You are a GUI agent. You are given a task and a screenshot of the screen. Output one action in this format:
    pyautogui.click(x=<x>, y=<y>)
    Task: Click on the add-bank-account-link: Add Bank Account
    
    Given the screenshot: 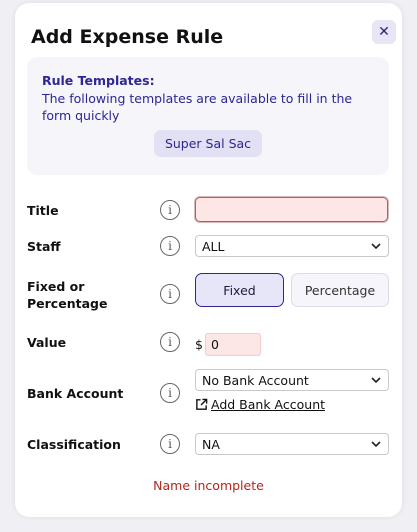 What is the action you would take?
    pyautogui.click(x=260, y=404)
    